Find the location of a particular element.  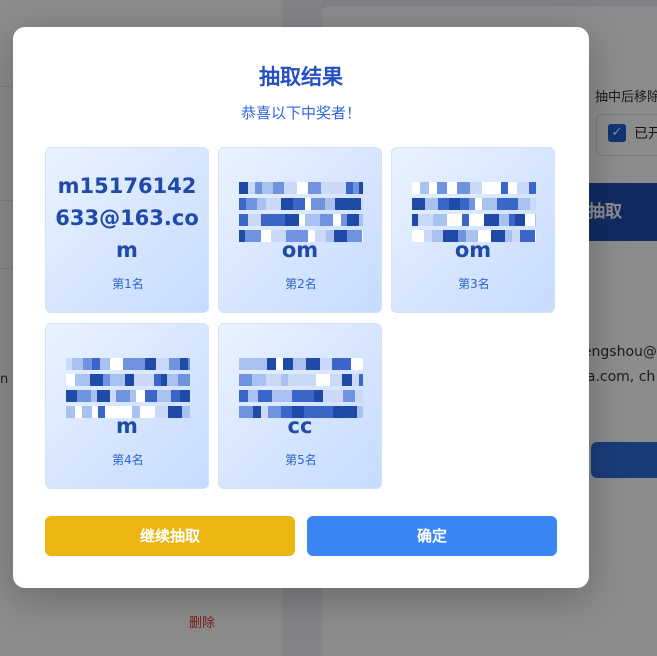

winner-name: m15176142633@163.com is located at coordinates (127, 218).